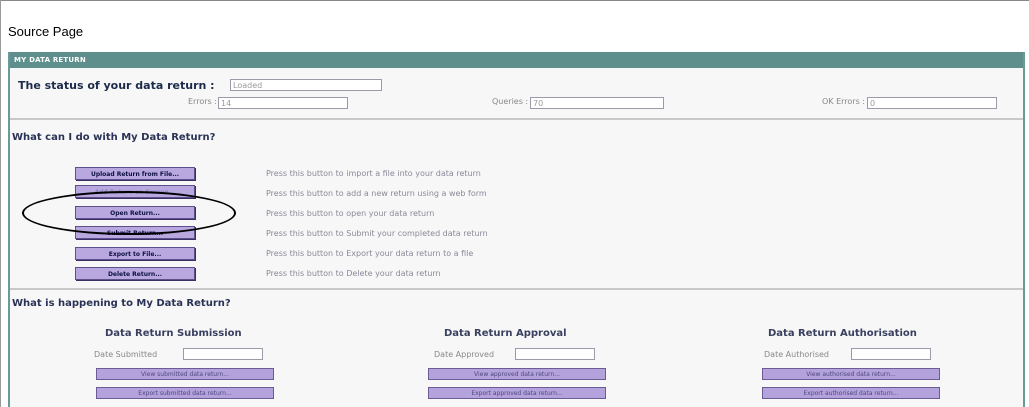 The width and height of the screenshot is (1029, 407). What do you see at coordinates (46, 31) in the screenshot?
I see `page-title: Source Page` at bounding box center [46, 31].